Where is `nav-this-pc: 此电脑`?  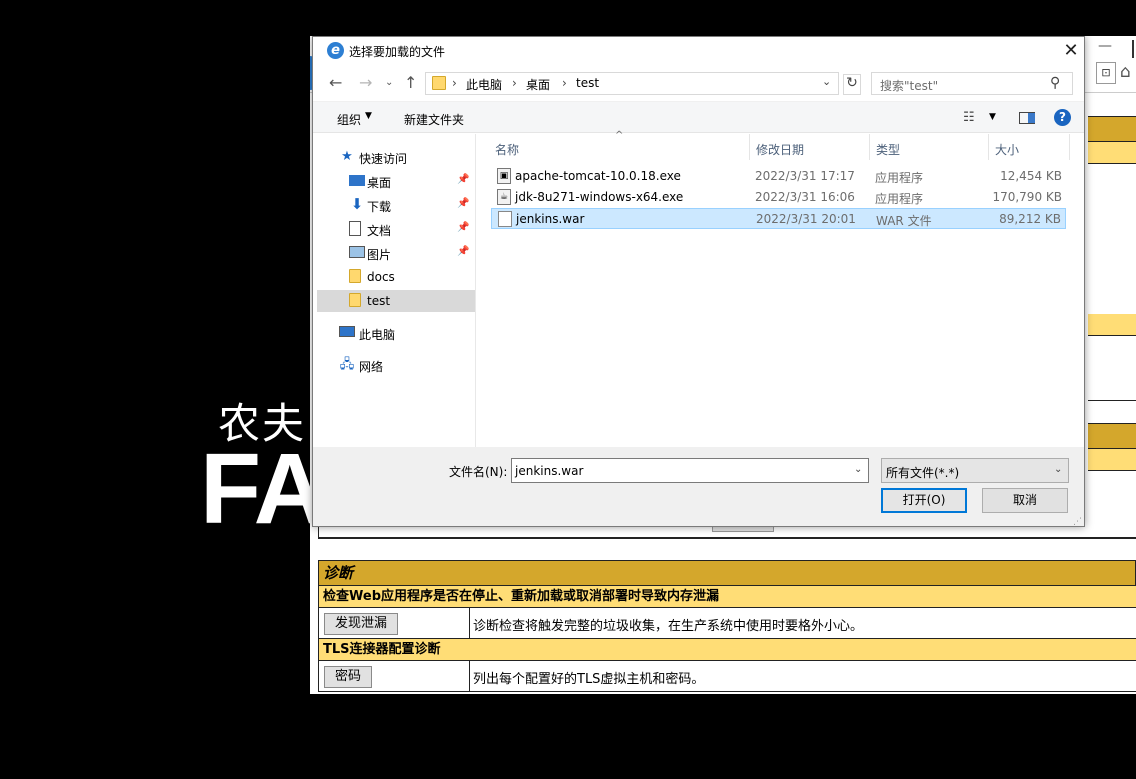 nav-this-pc: 此电脑 is located at coordinates (396, 333).